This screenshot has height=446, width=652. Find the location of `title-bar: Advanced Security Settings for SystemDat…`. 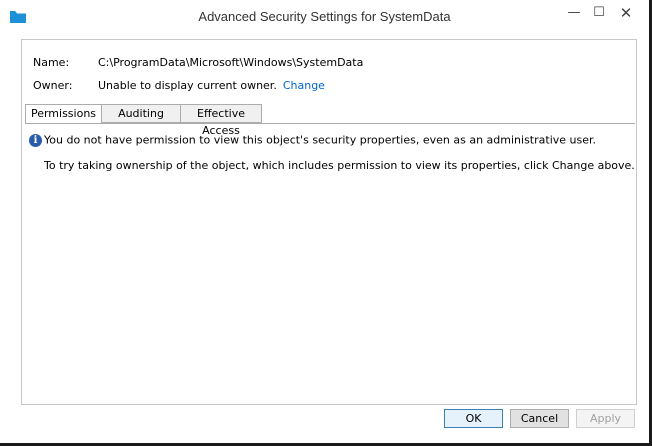

title-bar: Advanced Security Settings for SystemDat… is located at coordinates (324, 17).